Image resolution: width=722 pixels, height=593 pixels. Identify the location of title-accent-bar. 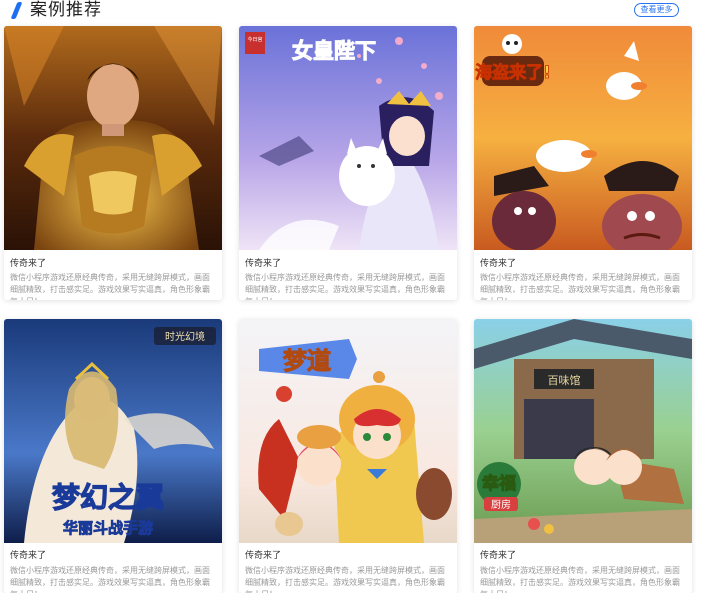
(16, 10).